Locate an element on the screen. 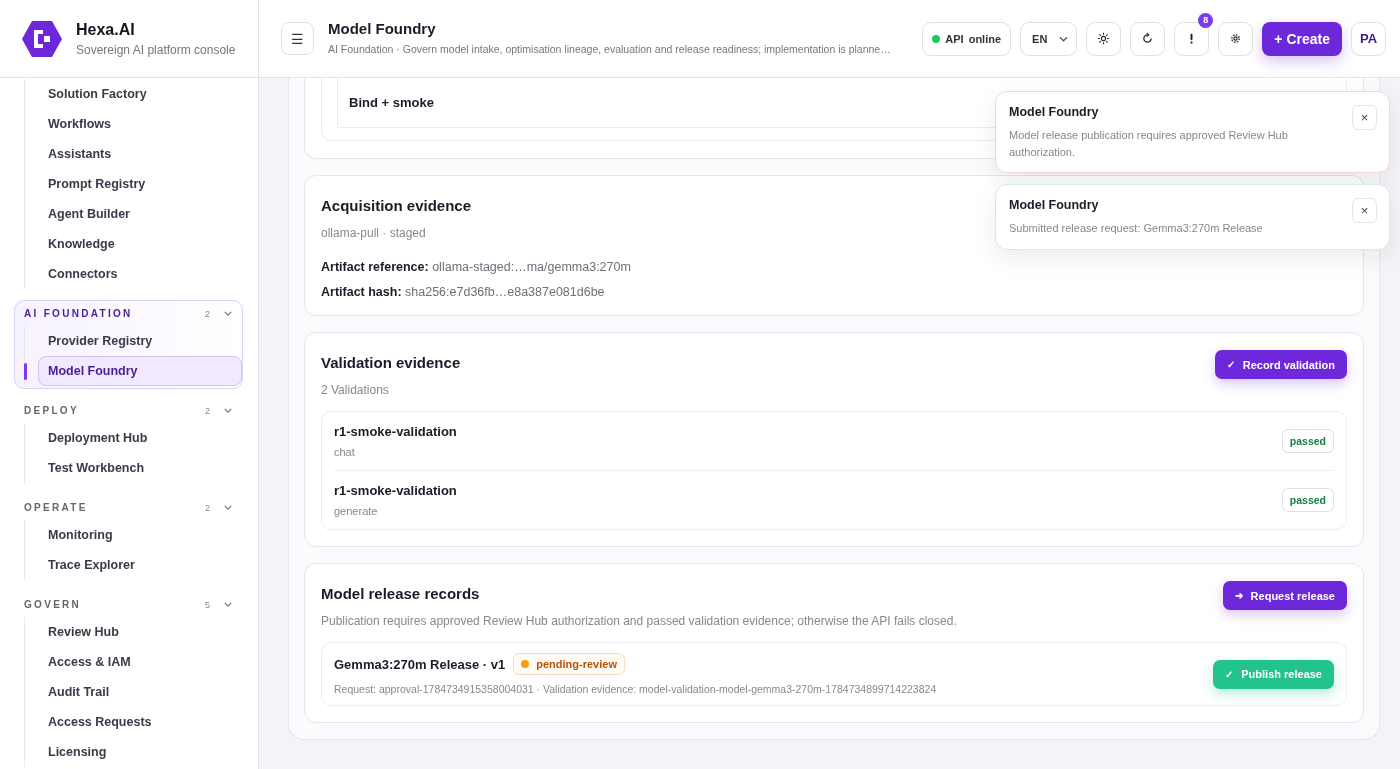 This screenshot has width=1400, height=769. nav-item: Provider Registry is located at coordinates (140, 341).